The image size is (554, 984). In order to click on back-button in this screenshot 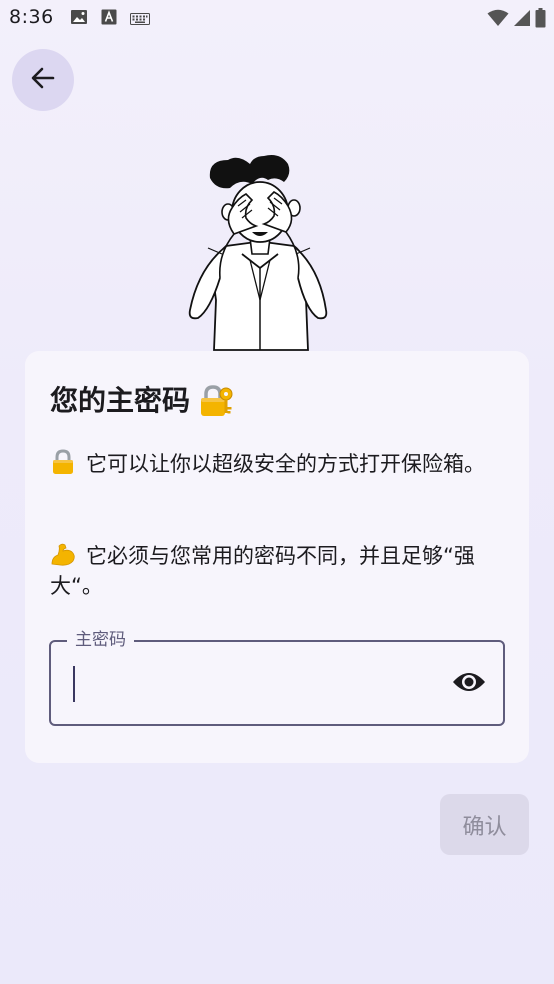, I will do `click(43, 80)`.